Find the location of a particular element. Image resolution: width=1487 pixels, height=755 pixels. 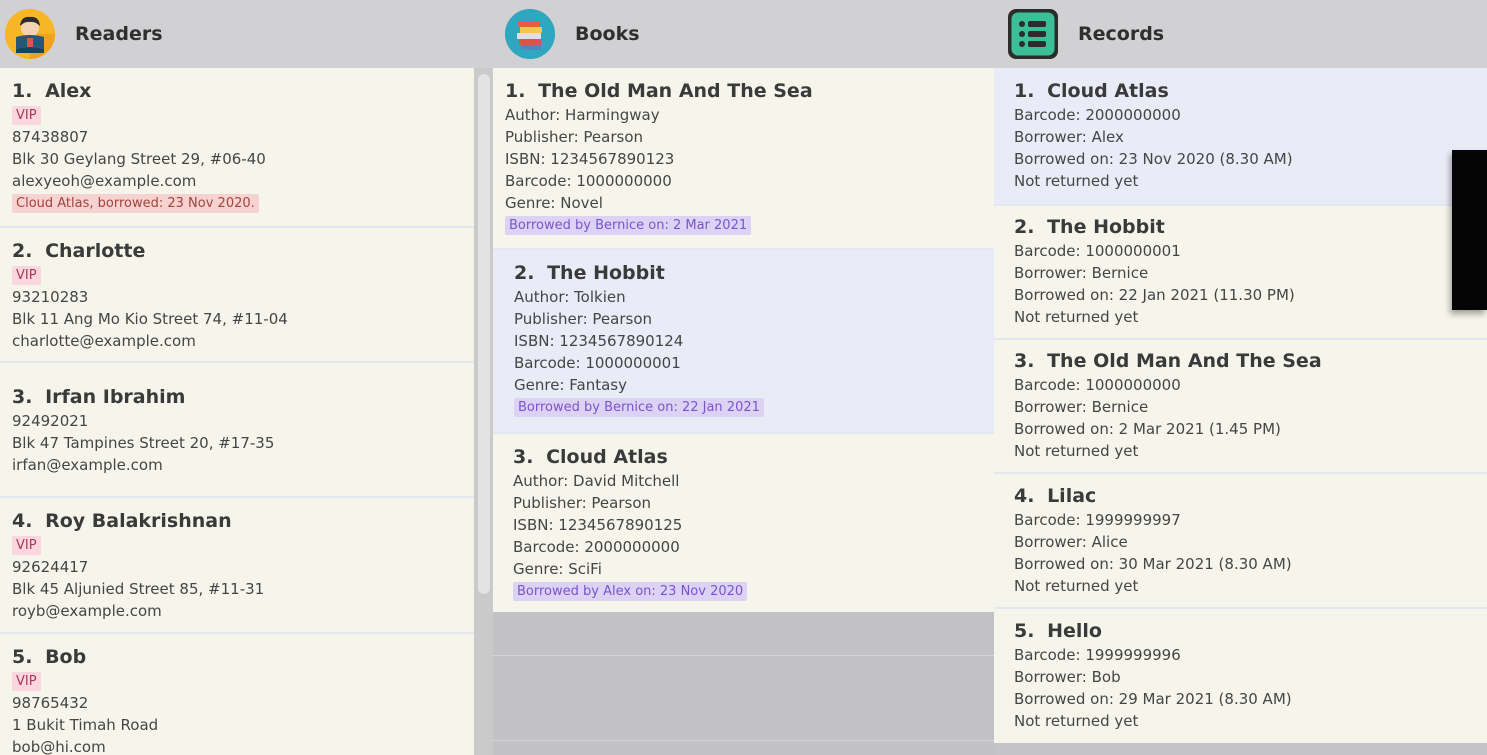

reader-phone: 93210283 is located at coordinates (50, 297).